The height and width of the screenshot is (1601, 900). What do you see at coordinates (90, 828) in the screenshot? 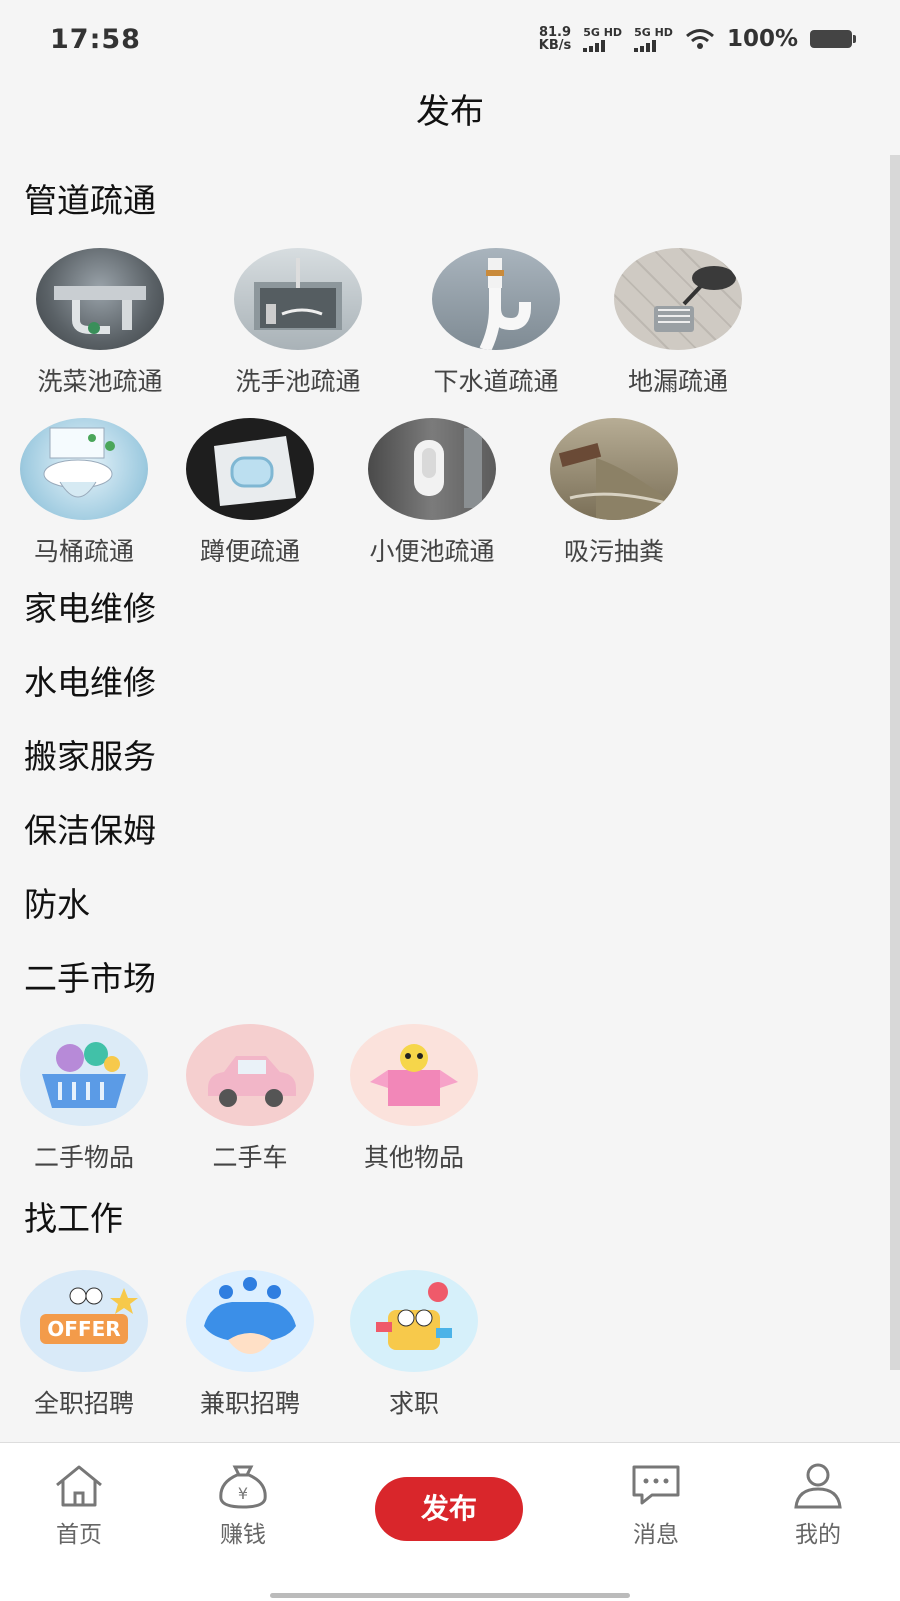
I see `category-title-cleaning: 保洁保姆` at bounding box center [90, 828].